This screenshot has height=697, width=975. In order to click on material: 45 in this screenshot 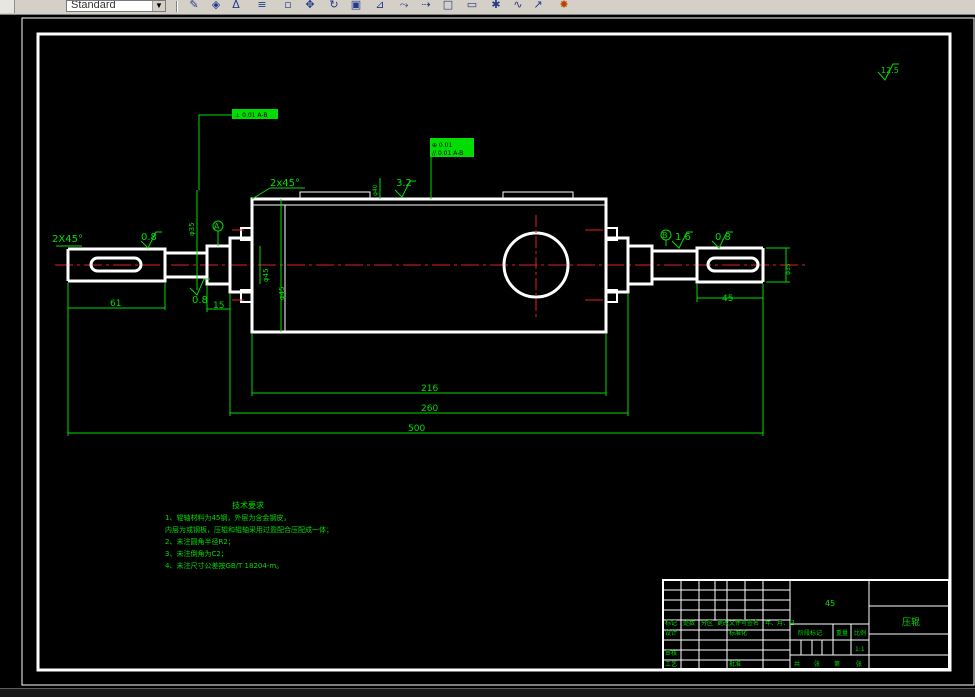, I will do `click(830, 603)`.